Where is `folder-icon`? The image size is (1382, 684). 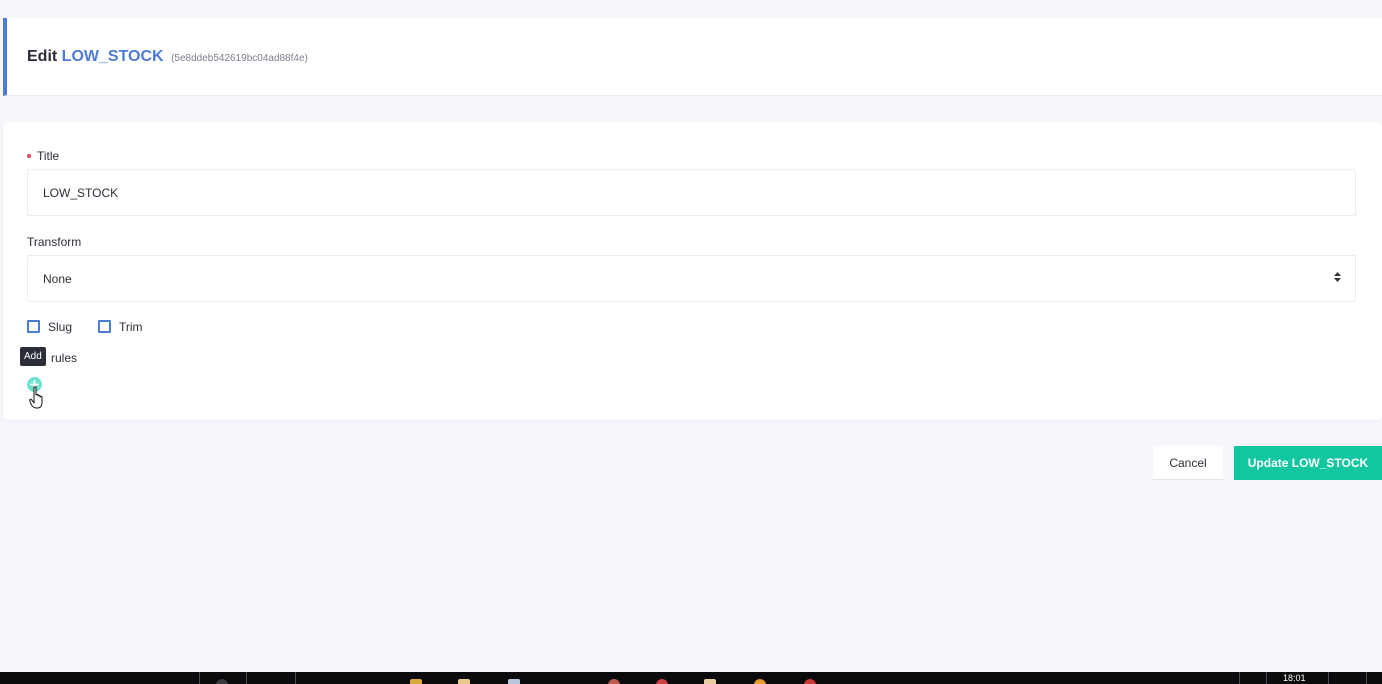
folder-icon is located at coordinates (416, 681).